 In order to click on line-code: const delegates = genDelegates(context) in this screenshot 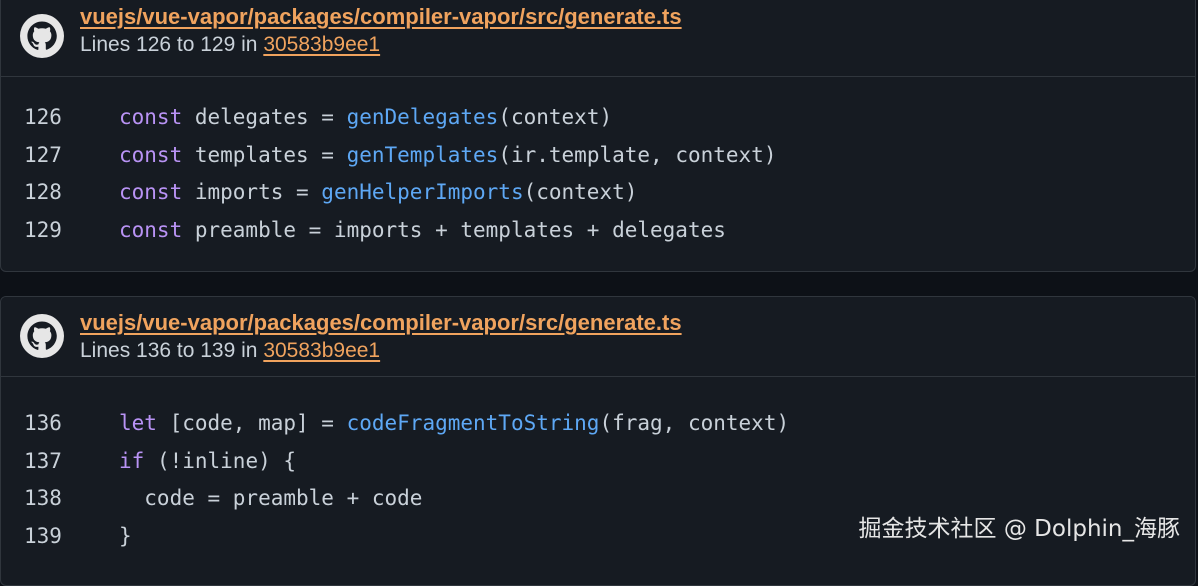, I will do `click(365, 118)`.